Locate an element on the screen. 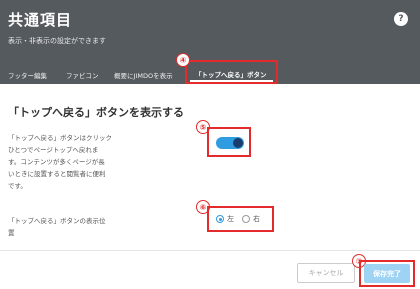  description-line: いときに設置すると閲覧者に便利 is located at coordinates (57, 174).